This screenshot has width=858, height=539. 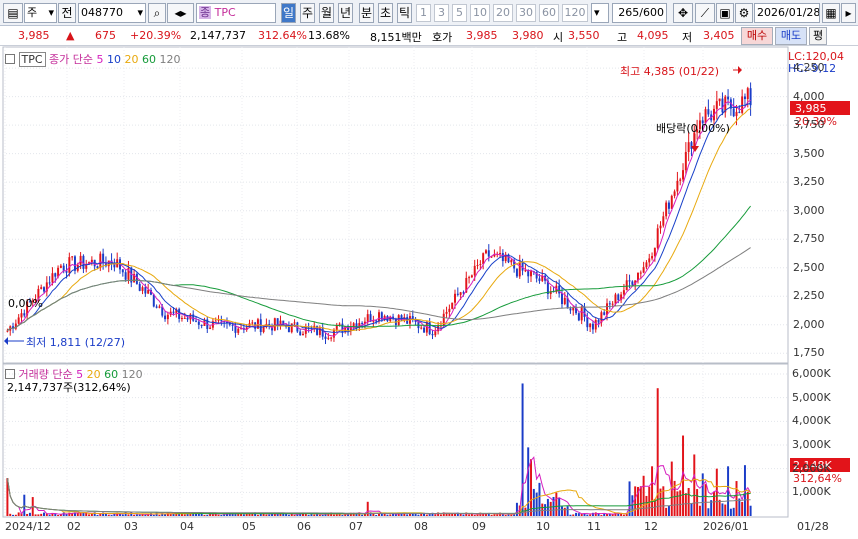 What do you see at coordinates (726, 526) in the screenshot?
I see `x-tick-label: 2026/01` at bounding box center [726, 526].